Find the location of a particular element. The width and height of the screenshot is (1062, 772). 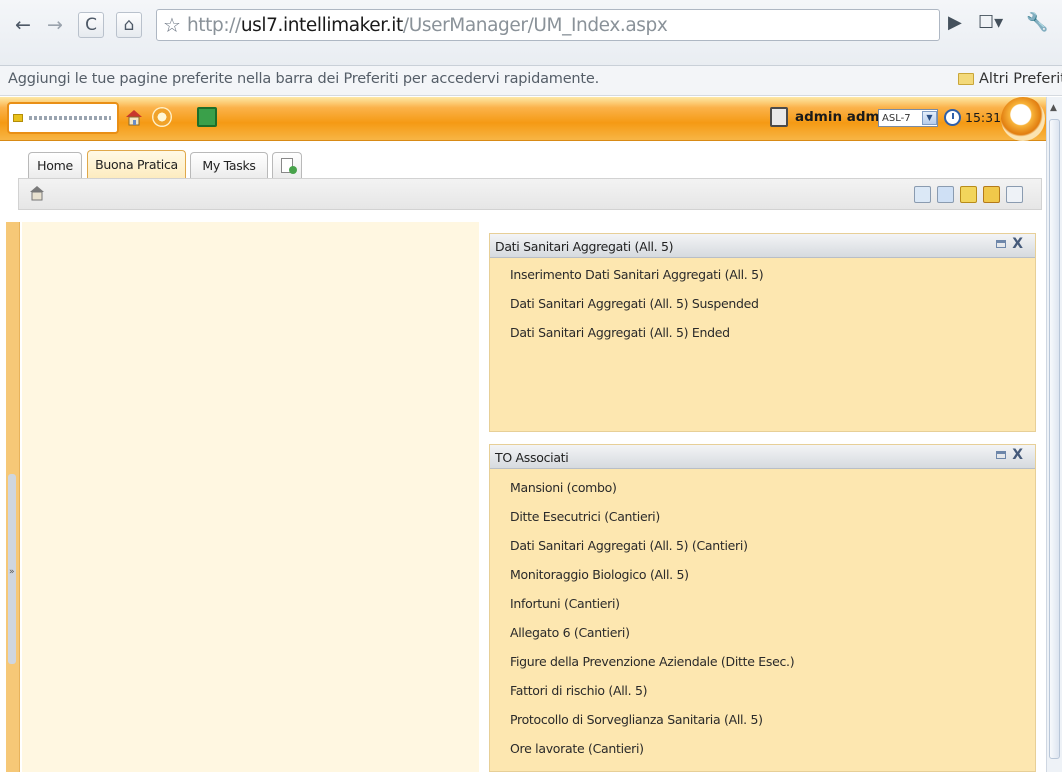

clock-time: 15:31 is located at coordinates (983, 117).